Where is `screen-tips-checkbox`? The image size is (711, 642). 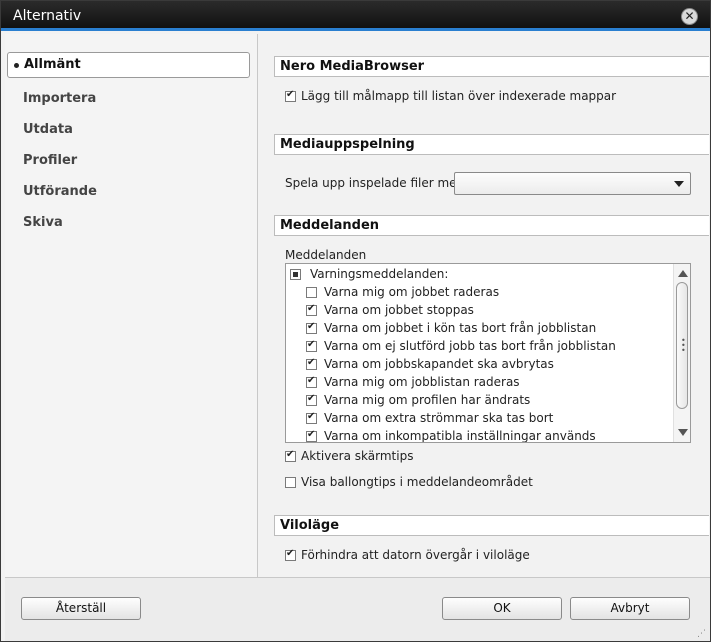 screen-tips-checkbox is located at coordinates (290, 455).